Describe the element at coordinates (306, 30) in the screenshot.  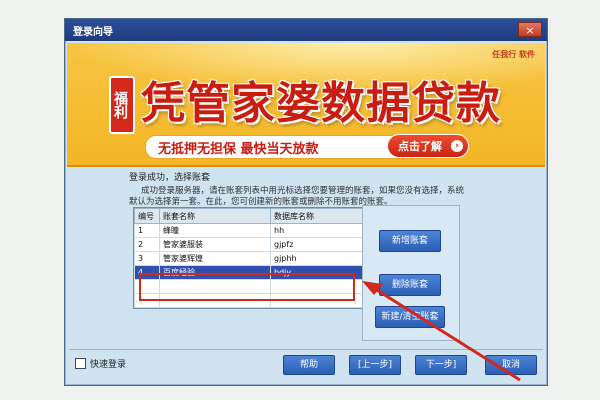
I see `title-bar: 登录向导 ×` at that location.